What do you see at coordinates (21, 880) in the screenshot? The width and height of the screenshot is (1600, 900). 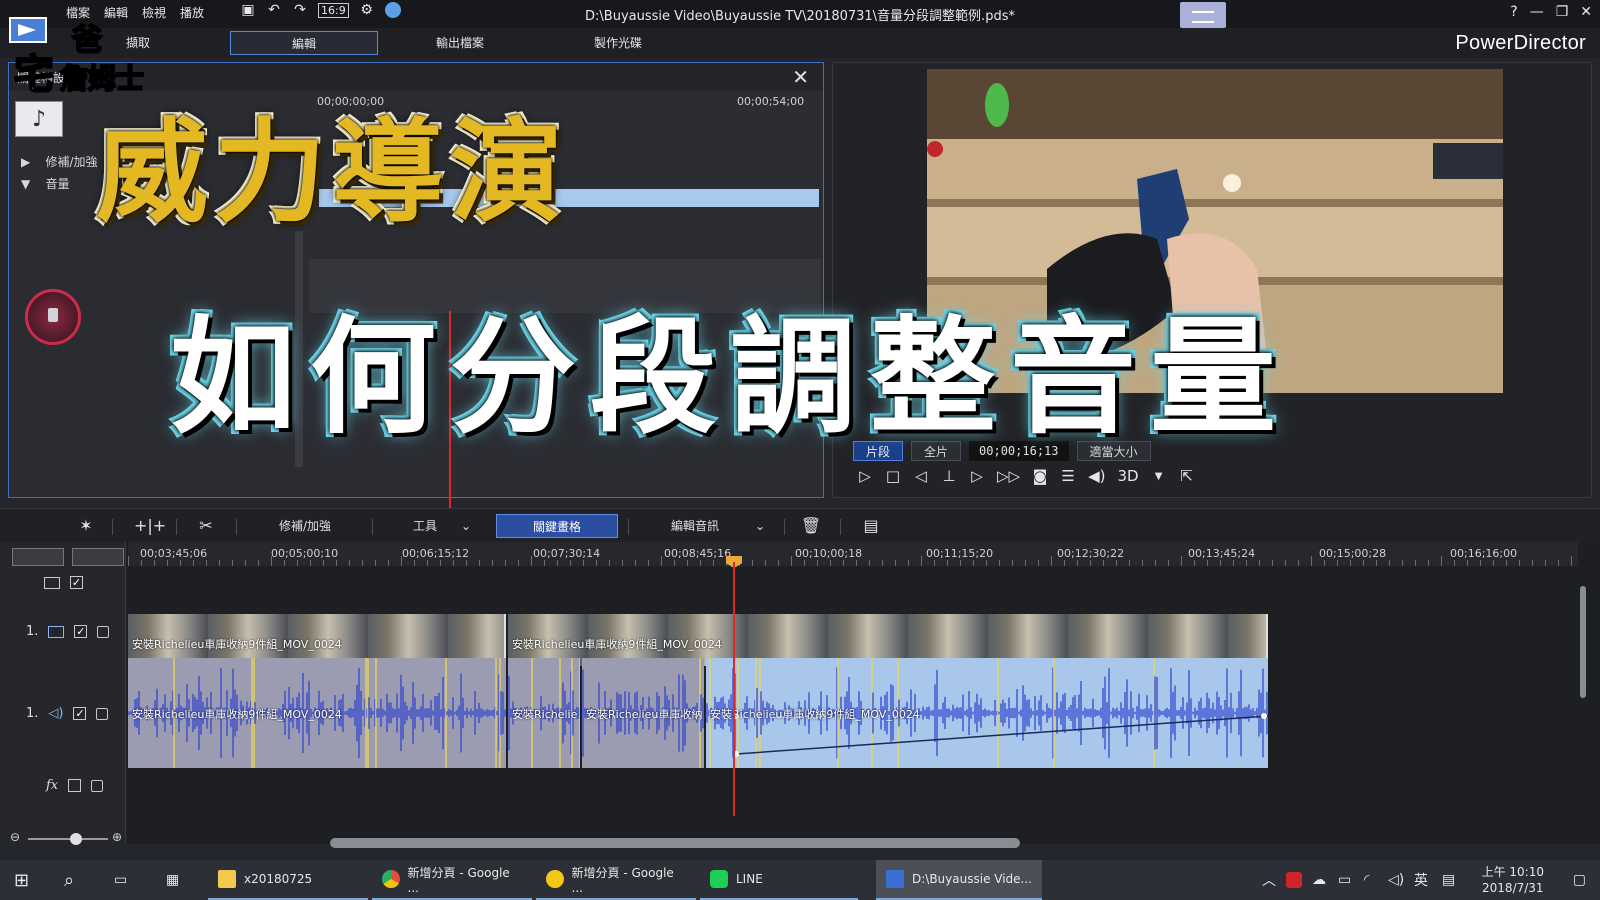 I see `windows-start-icon: ⊞` at bounding box center [21, 880].